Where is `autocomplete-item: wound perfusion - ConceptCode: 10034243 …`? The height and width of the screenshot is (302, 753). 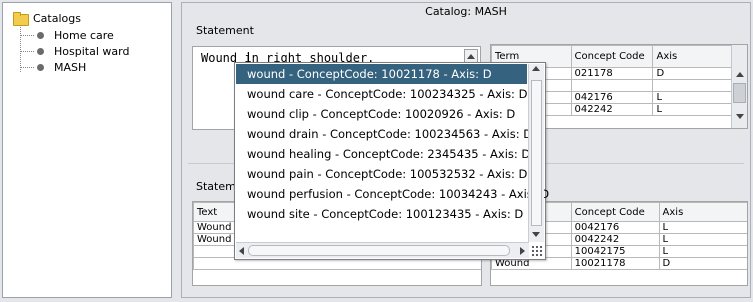 autocomplete-item: wound perfusion - ConceptCode: 10034243 … is located at coordinates (392, 194).